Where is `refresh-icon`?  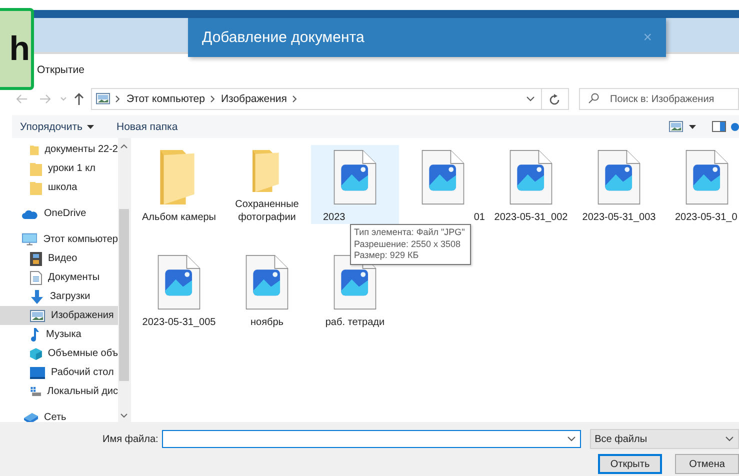
refresh-icon is located at coordinates (554, 99).